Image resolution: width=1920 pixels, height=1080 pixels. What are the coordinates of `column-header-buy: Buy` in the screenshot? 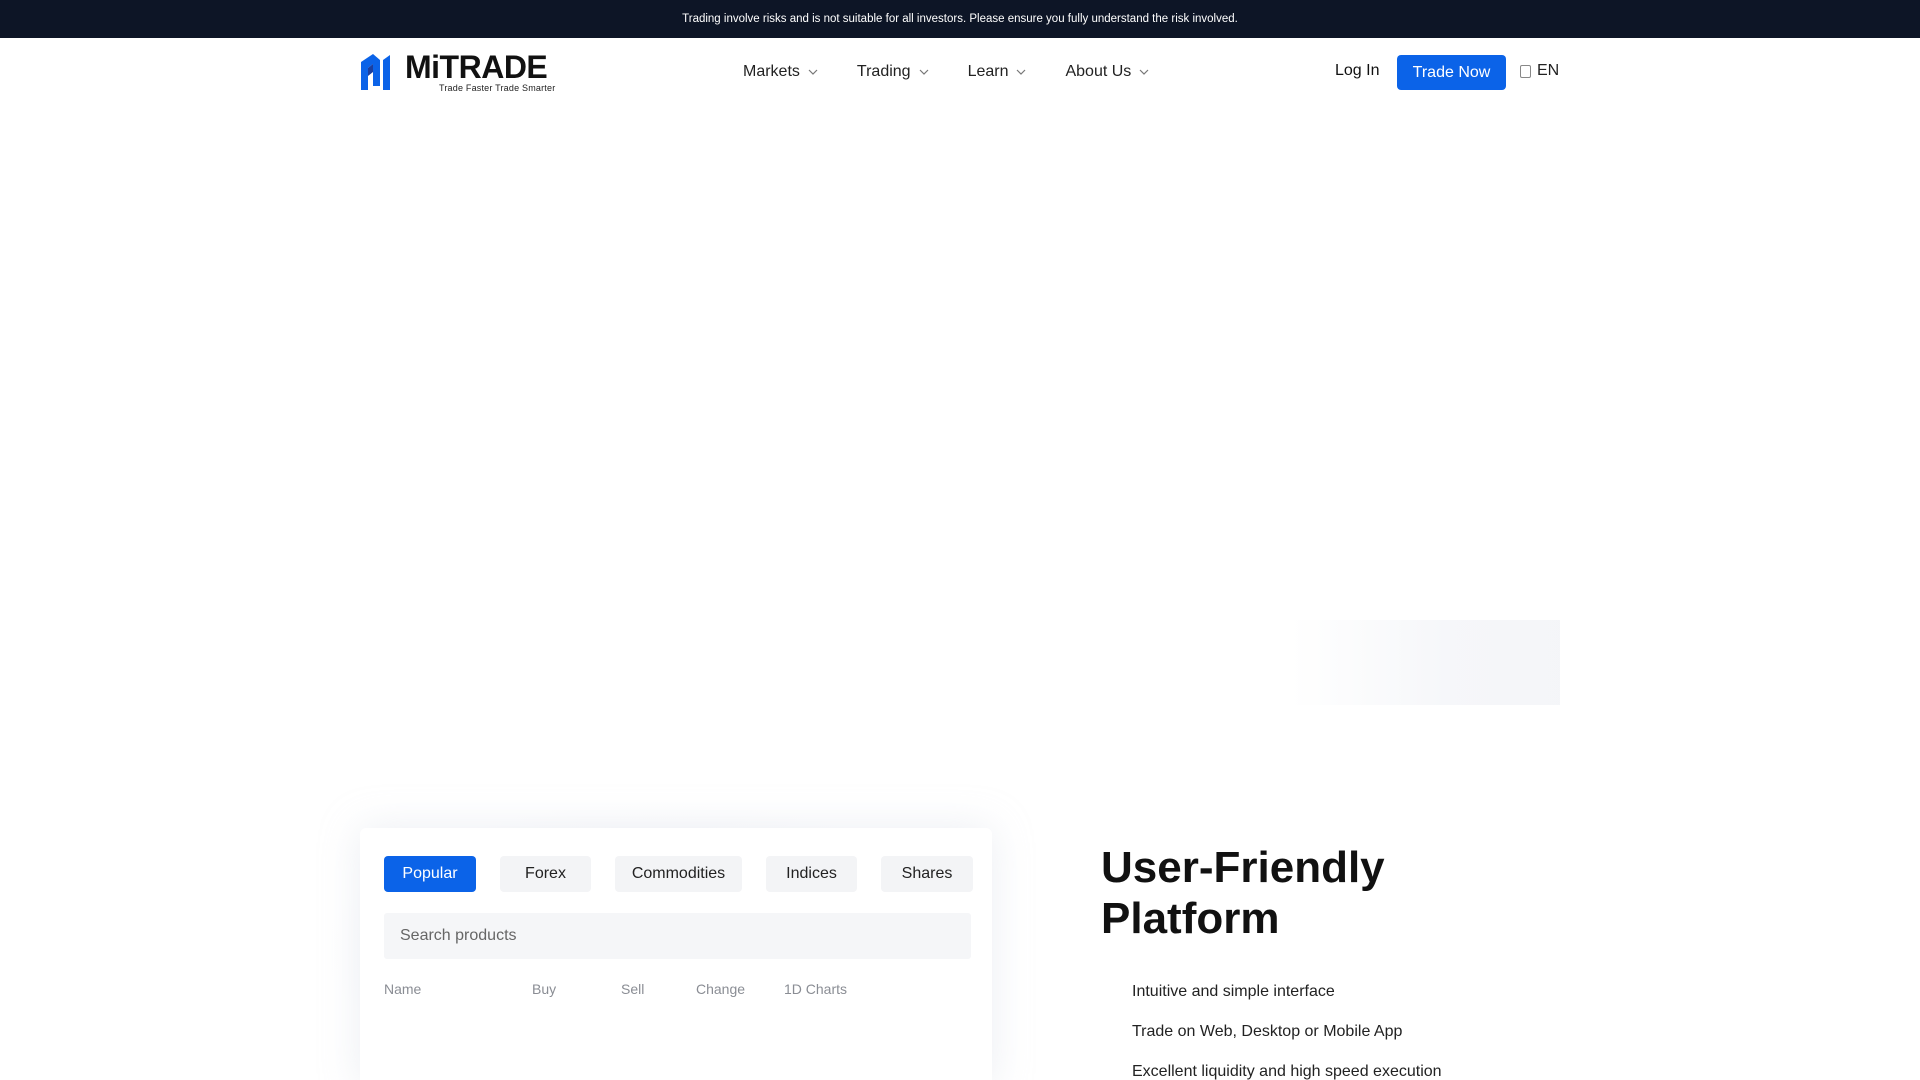 It's located at (544, 989).